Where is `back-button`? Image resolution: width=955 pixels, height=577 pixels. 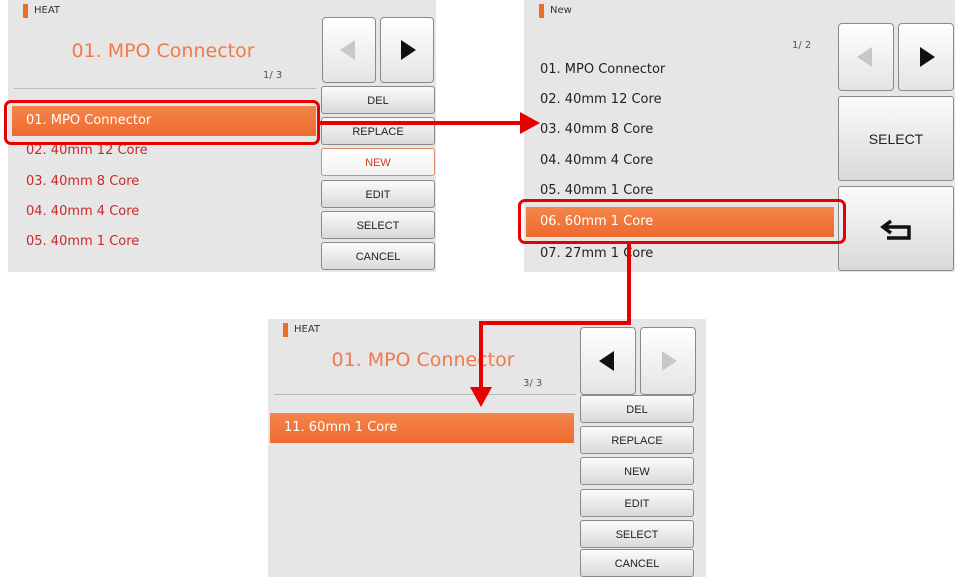
back-button is located at coordinates (896, 228).